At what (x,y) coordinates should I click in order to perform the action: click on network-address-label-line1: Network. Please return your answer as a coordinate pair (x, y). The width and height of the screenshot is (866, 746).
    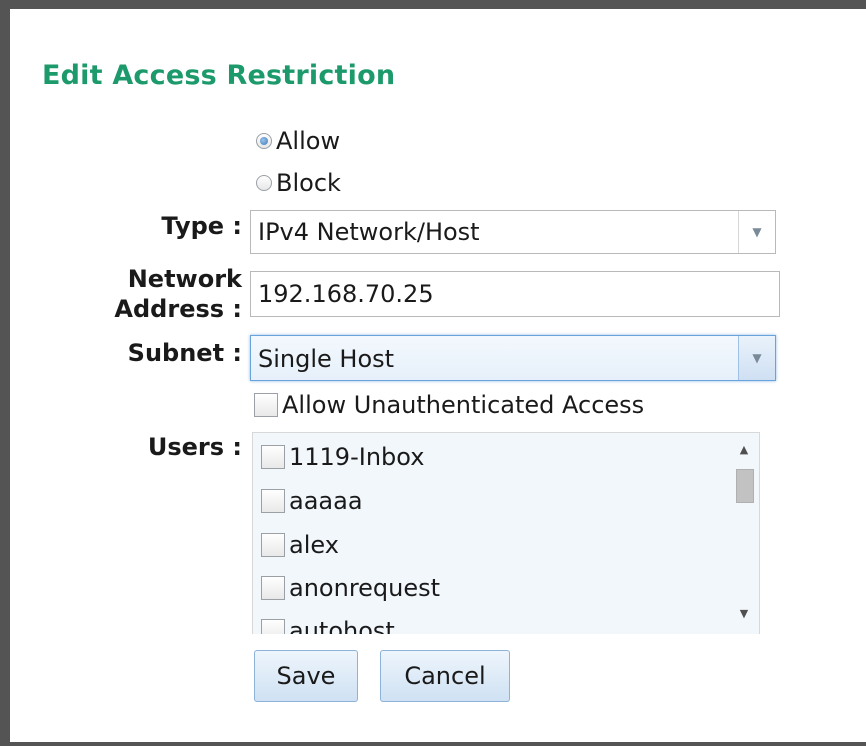
    Looking at the image, I should click on (184, 279).